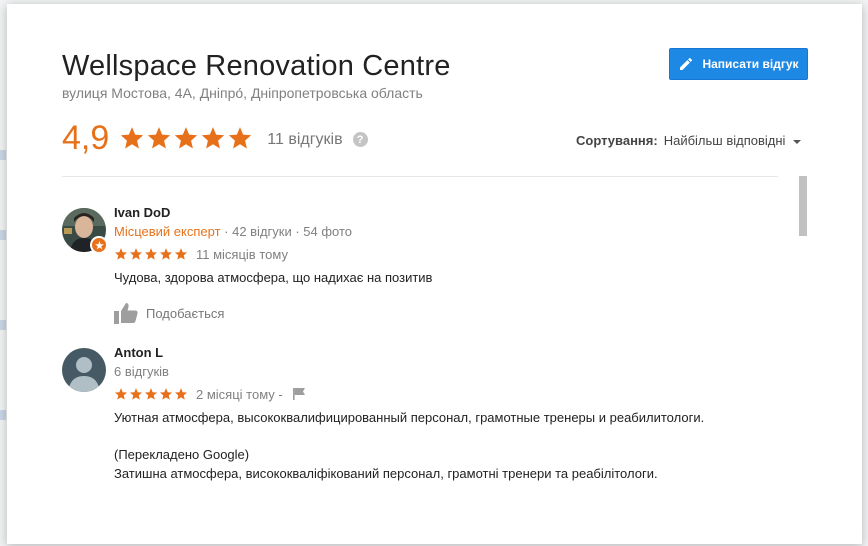 This screenshot has height=546, width=868. Describe the element at coordinates (448, 353) in the screenshot. I see `reviewer-name: Anton L` at that location.